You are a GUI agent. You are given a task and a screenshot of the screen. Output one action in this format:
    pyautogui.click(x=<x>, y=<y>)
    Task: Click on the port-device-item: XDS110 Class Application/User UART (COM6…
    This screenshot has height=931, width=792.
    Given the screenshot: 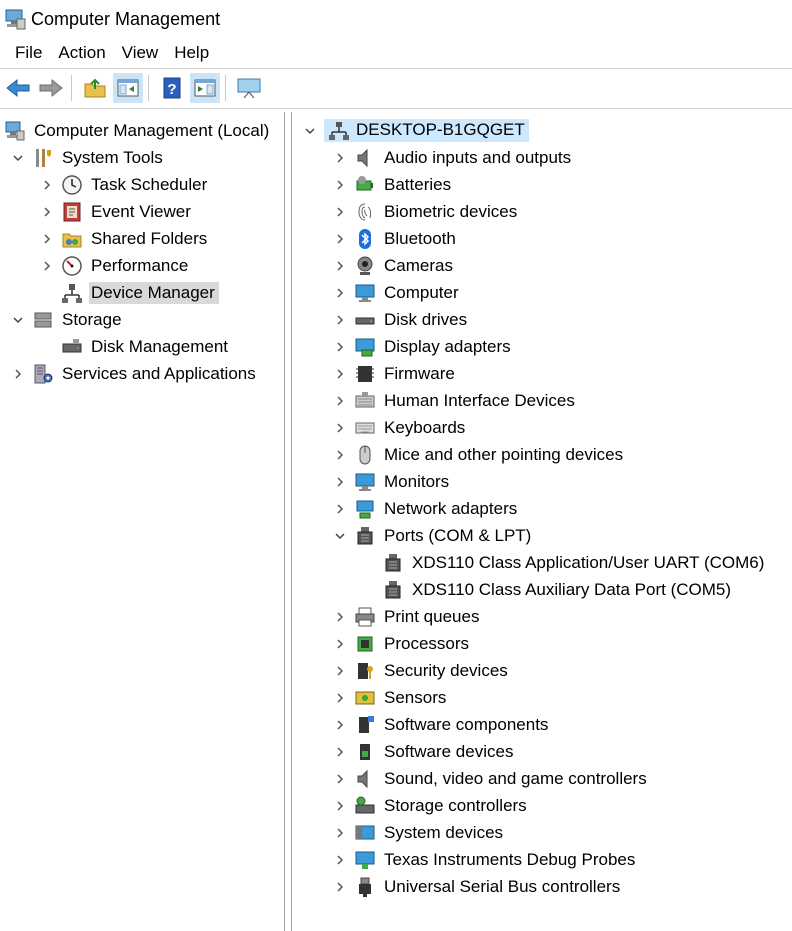 What is the action you would take?
    pyautogui.click(x=564, y=562)
    